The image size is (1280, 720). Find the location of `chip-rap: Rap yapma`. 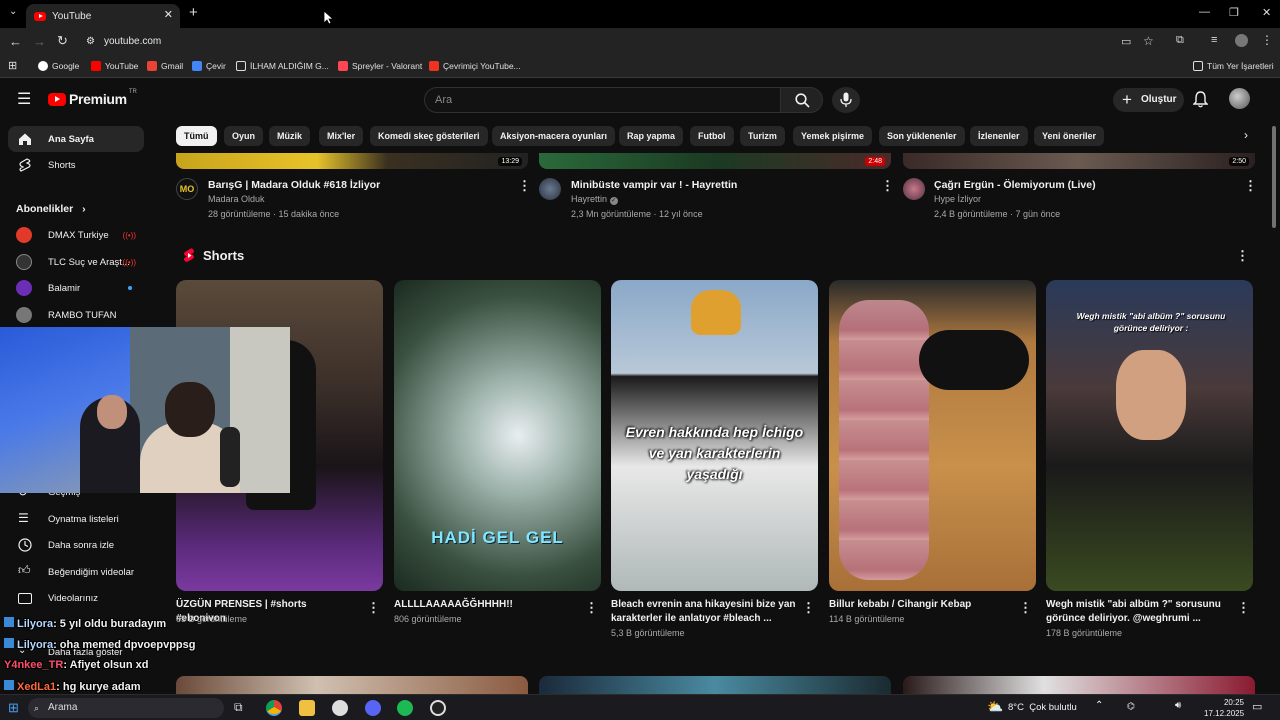

chip-rap: Rap yapma is located at coordinates (651, 136).